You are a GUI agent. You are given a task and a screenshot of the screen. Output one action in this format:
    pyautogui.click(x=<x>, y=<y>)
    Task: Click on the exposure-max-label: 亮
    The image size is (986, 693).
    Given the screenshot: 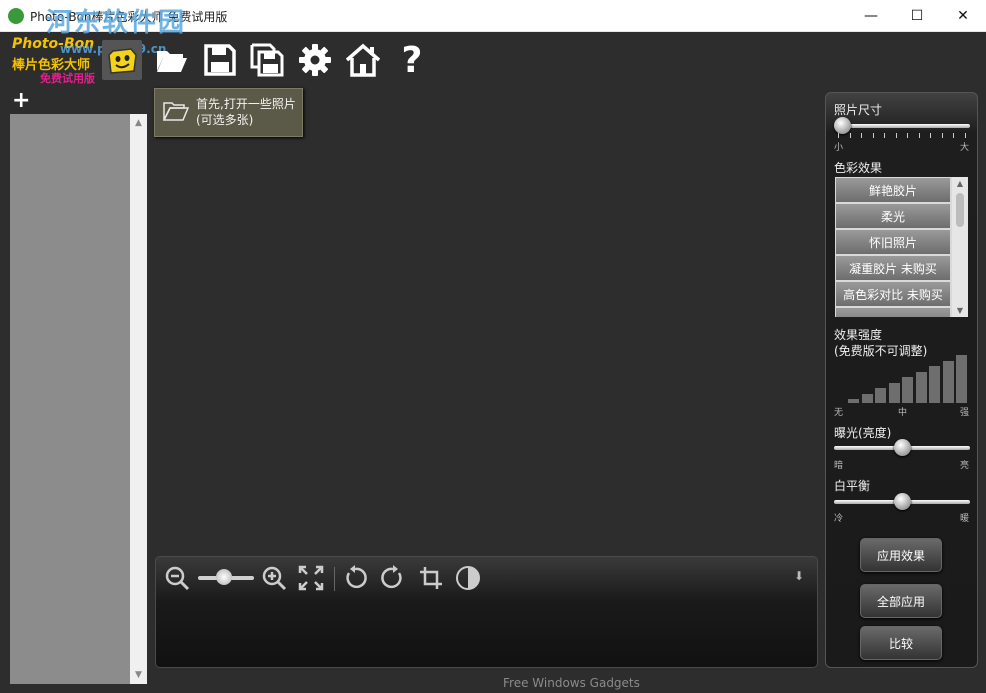 What is the action you would take?
    pyautogui.click(x=965, y=466)
    